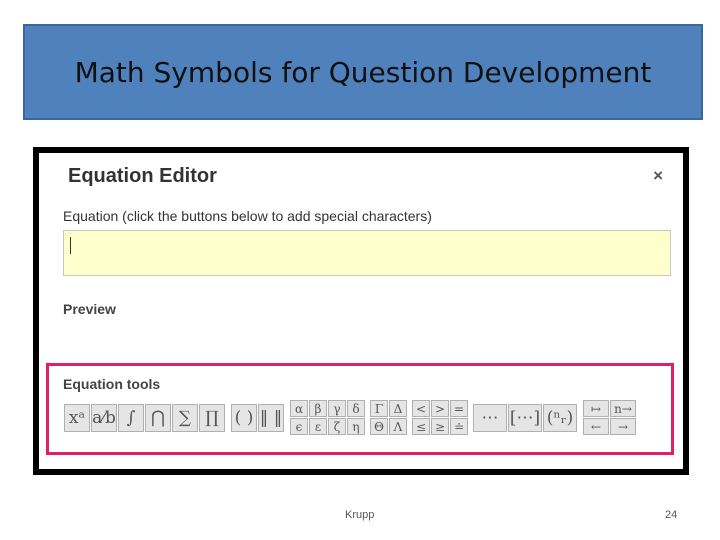  What do you see at coordinates (89, 309) in the screenshot?
I see `preview-label: Preview` at bounding box center [89, 309].